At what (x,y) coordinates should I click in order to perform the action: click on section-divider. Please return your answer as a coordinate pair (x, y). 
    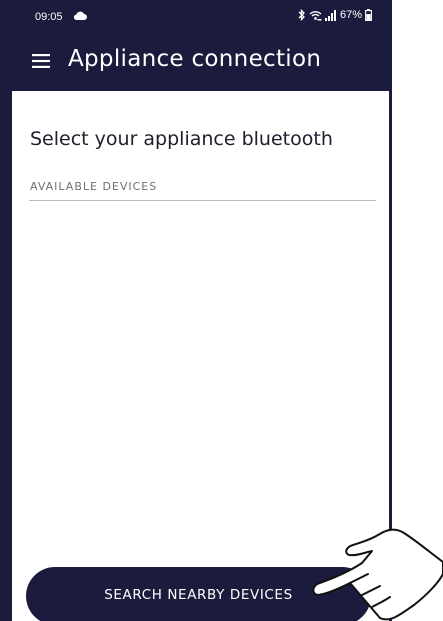
    Looking at the image, I should click on (202, 200).